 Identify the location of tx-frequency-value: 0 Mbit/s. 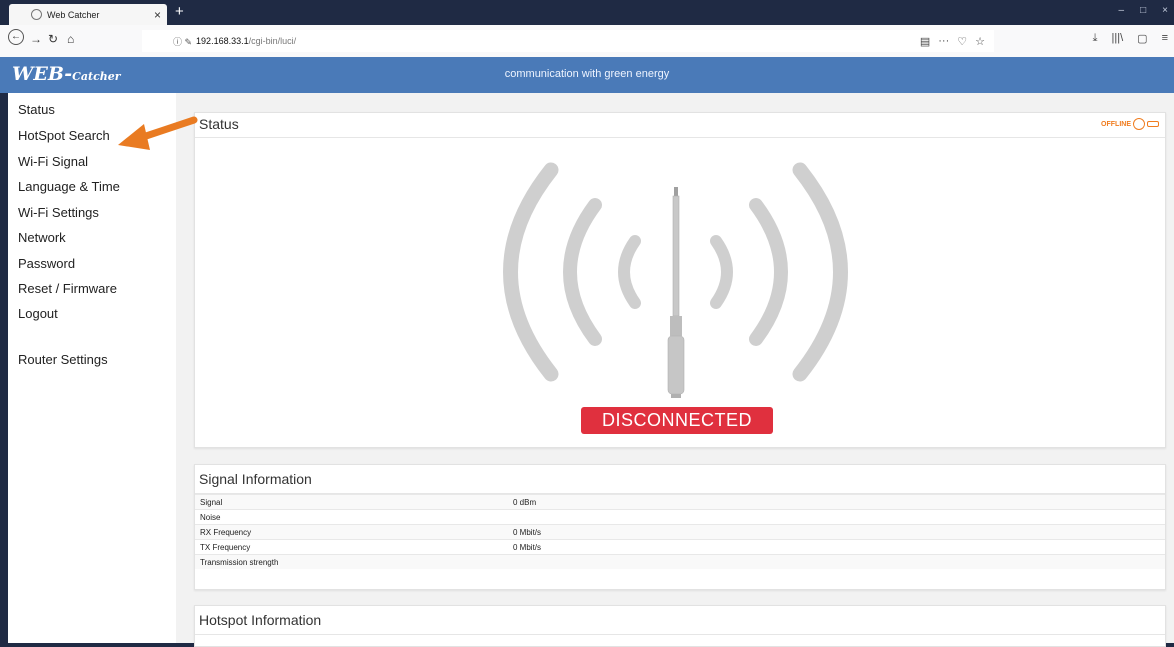
(836, 547).